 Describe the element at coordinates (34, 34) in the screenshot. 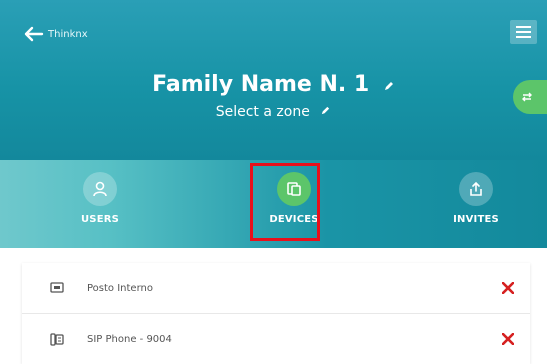

I see `back-arrow-icon` at that location.